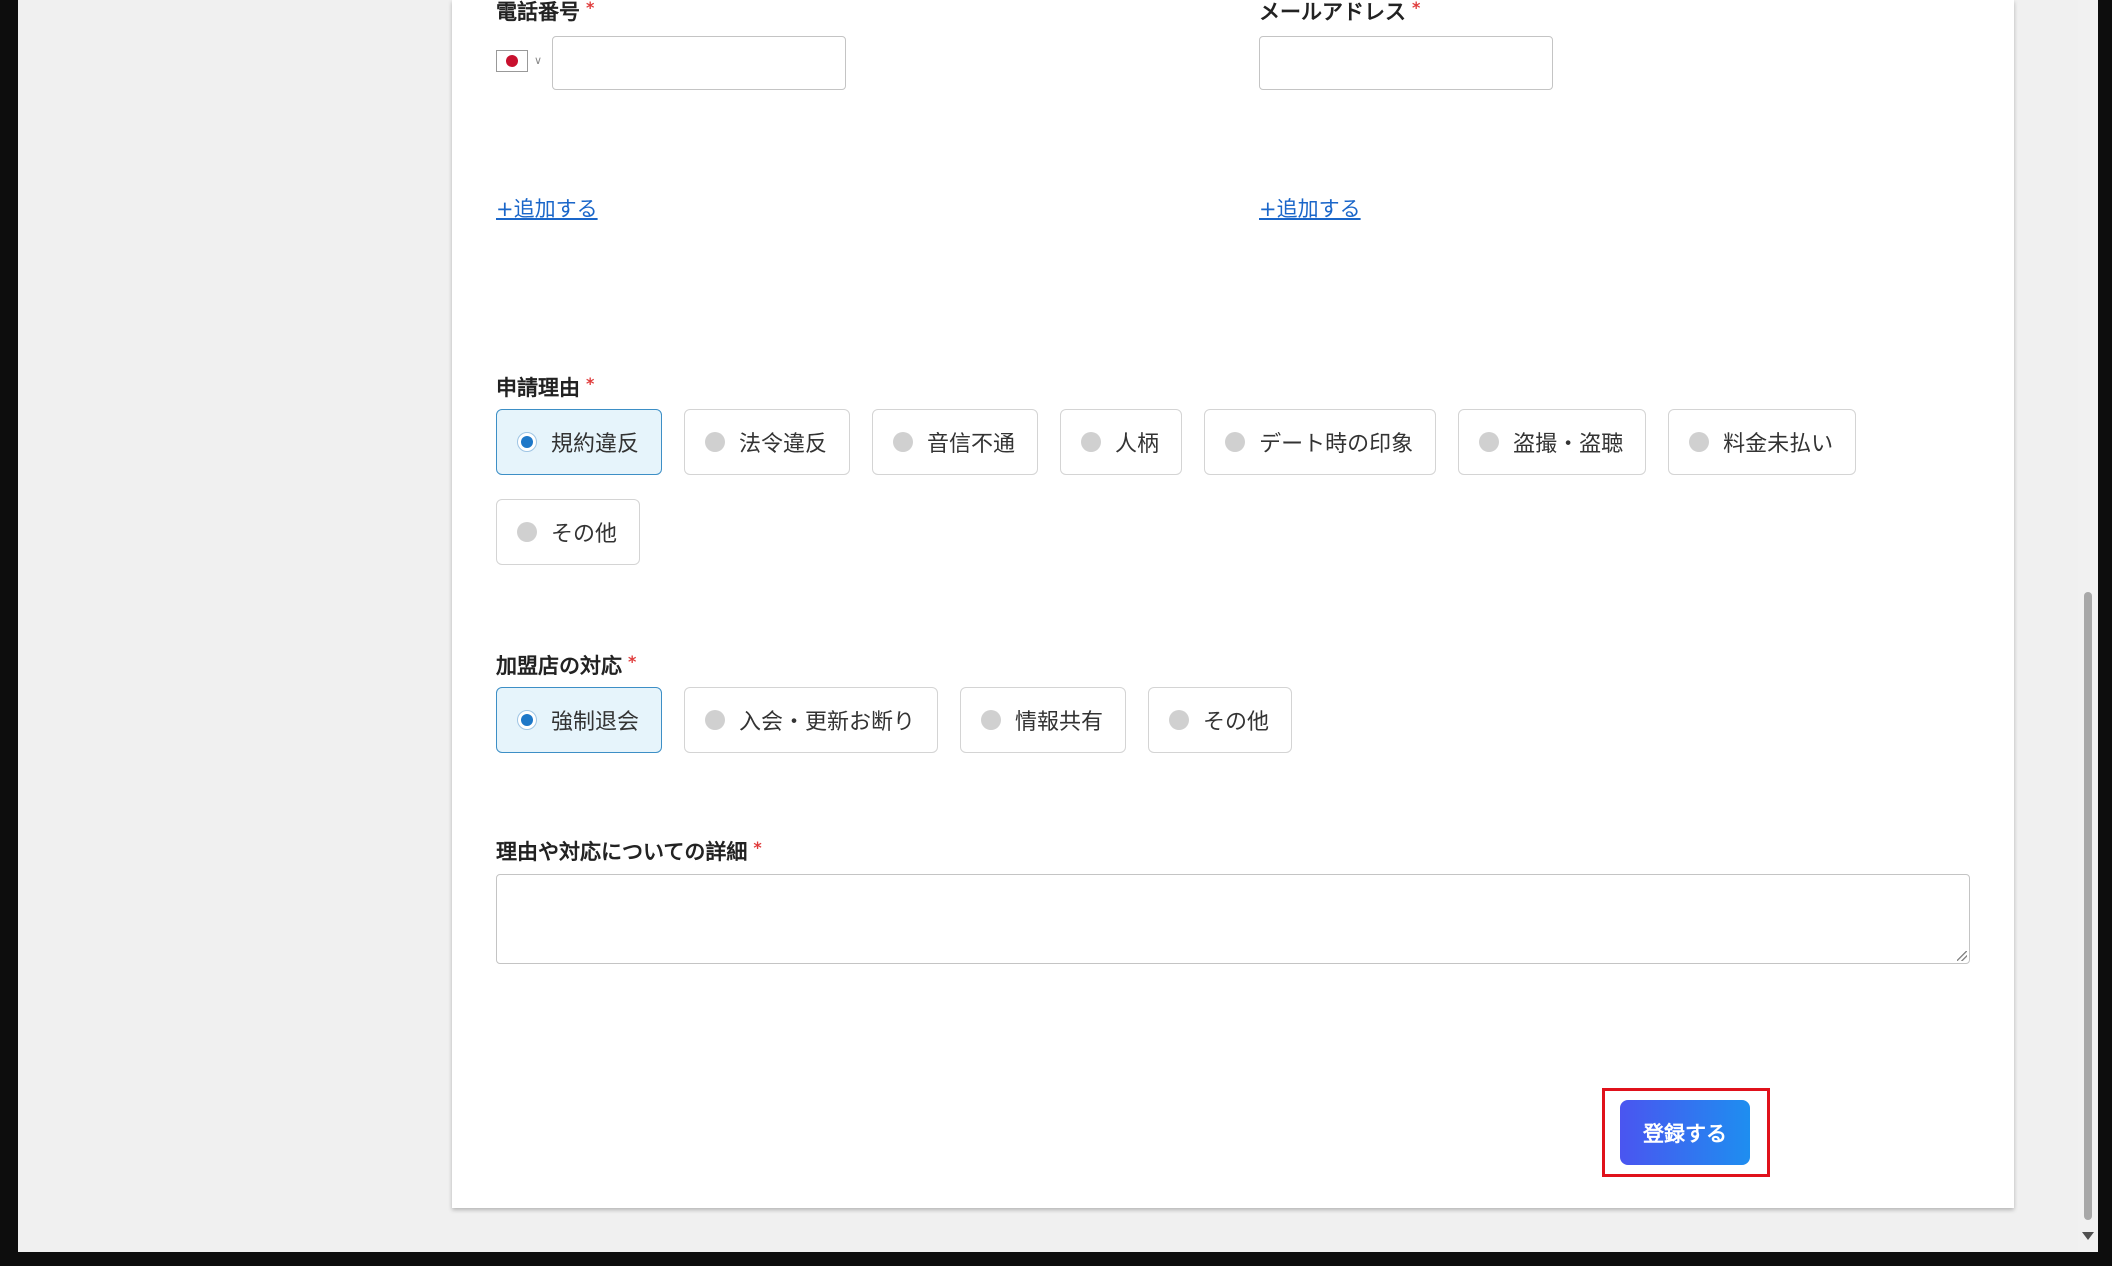 This screenshot has height=1266, width=2112. What do you see at coordinates (579, 442) in the screenshot?
I see `reason-option-kiyaku-ihan: 規約違反` at bounding box center [579, 442].